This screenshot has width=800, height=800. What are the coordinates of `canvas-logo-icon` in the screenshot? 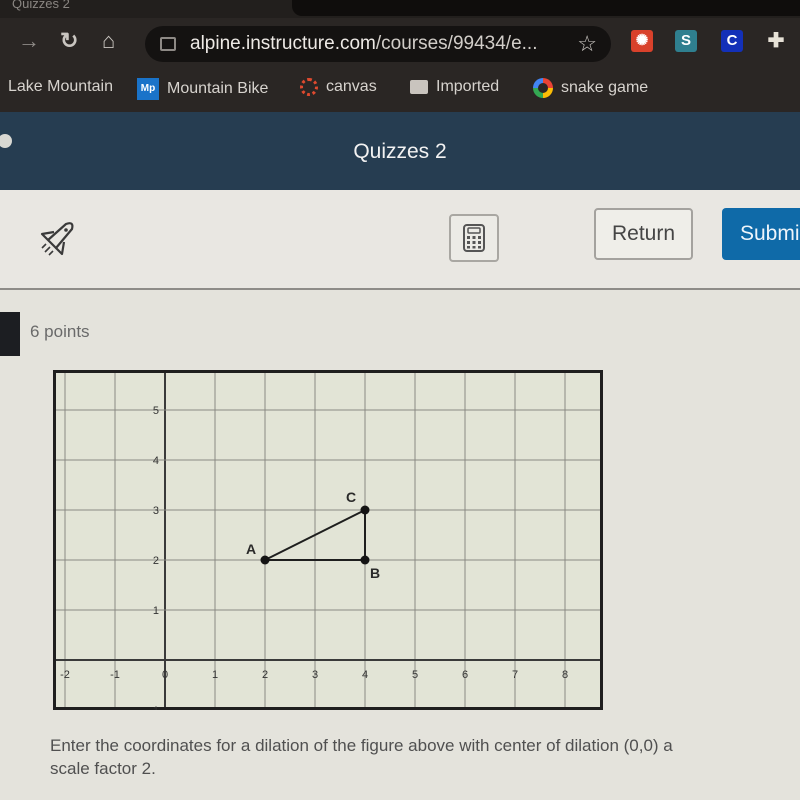 It's located at (309, 87).